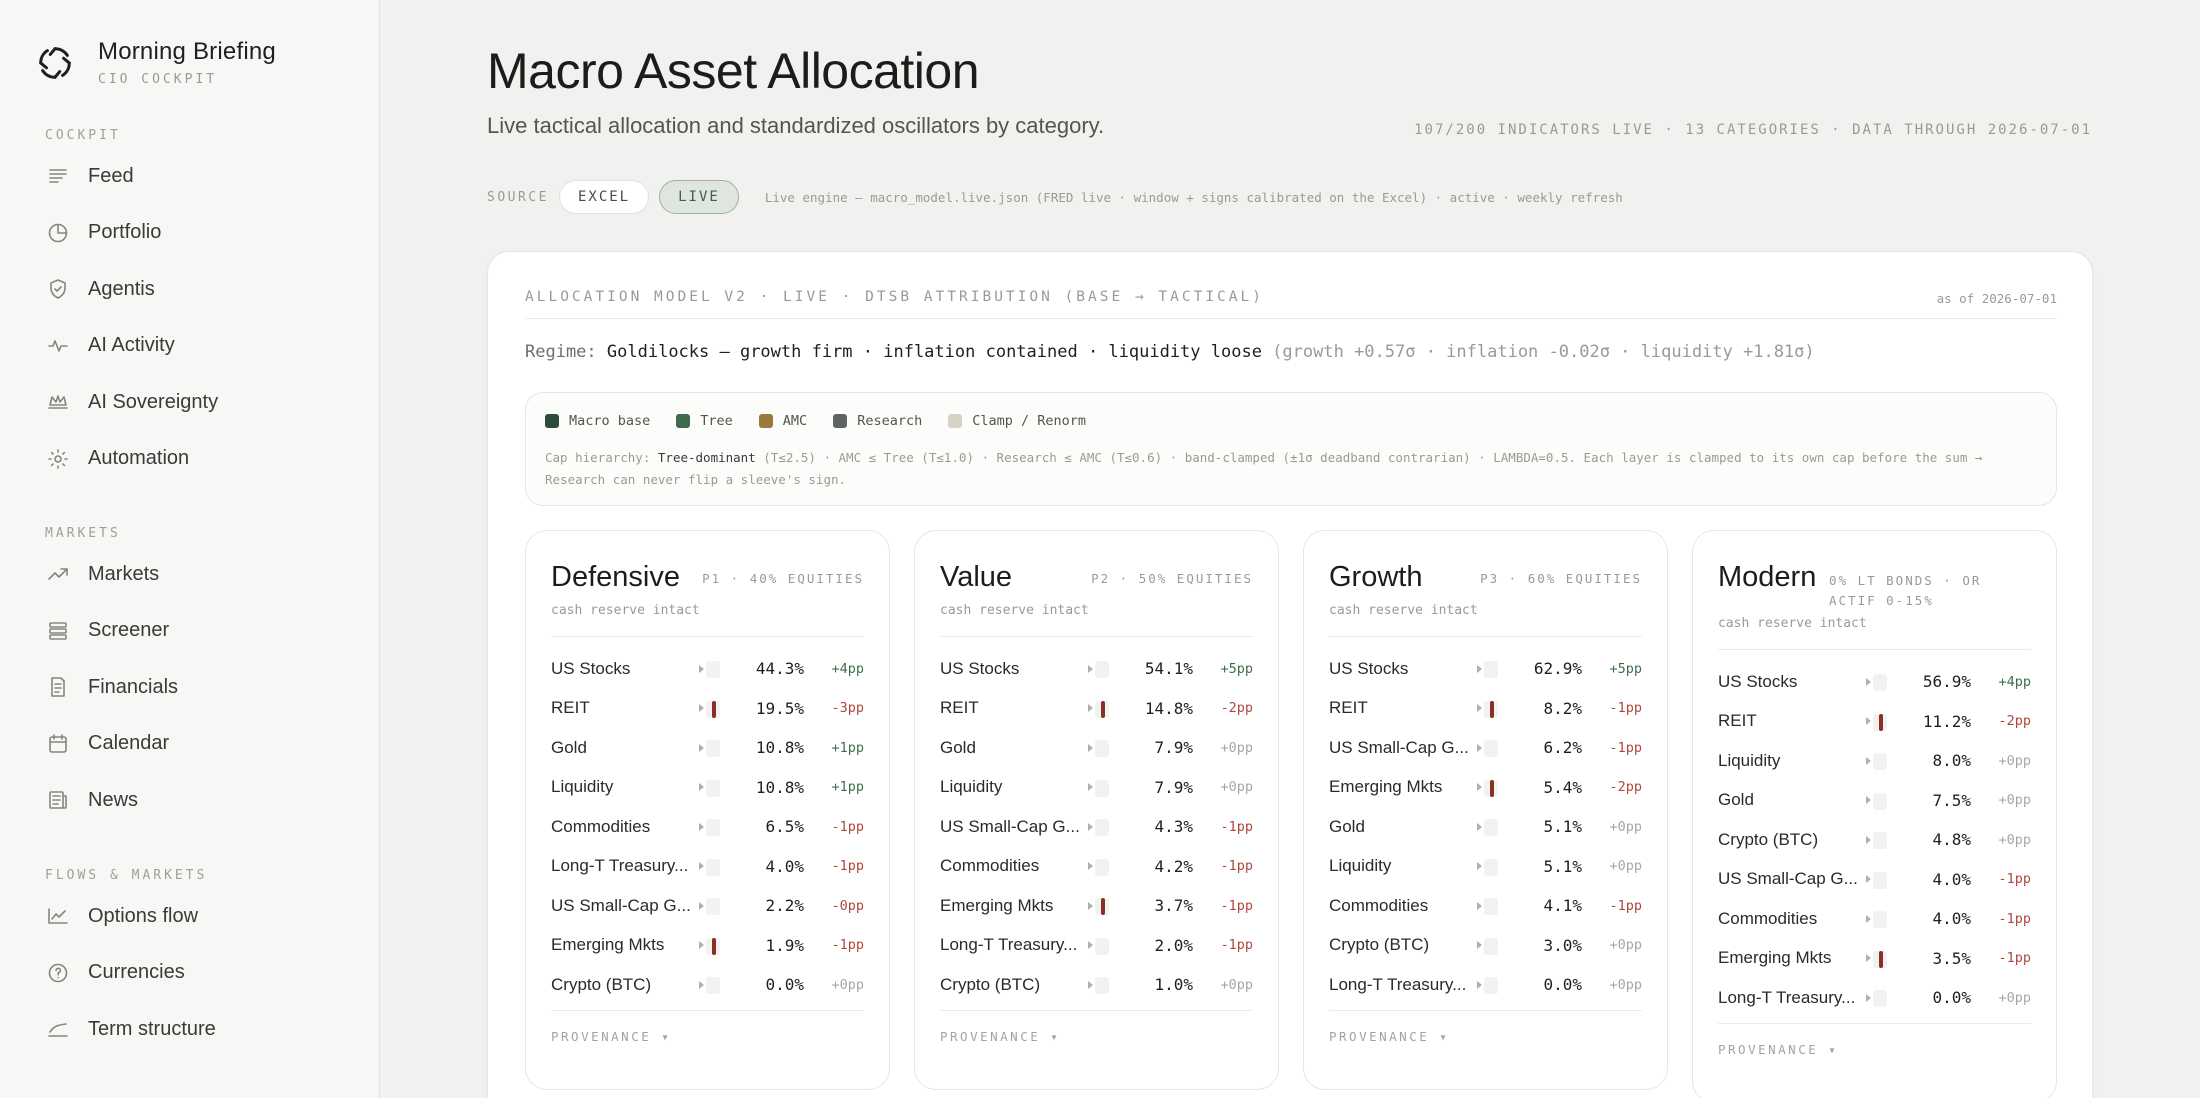 This screenshot has width=2200, height=1098. Describe the element at coordinates (190, 346) in the screenshot. I see `sidebar-item-ai-activity: AI Activity` at that location.